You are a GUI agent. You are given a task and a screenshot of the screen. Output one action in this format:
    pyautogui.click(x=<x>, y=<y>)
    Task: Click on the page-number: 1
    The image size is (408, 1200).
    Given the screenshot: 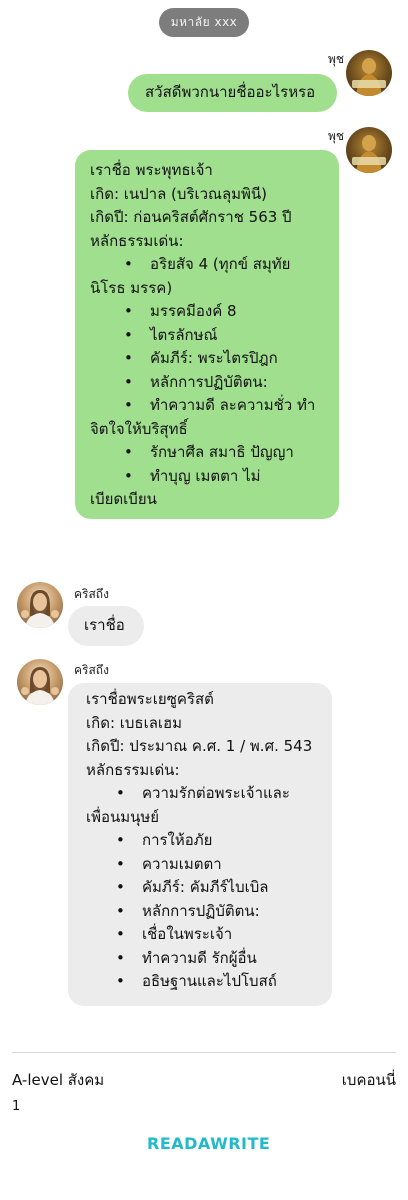 What is the action you would take?
    pyautogui.click(x=16, y=1106)
    